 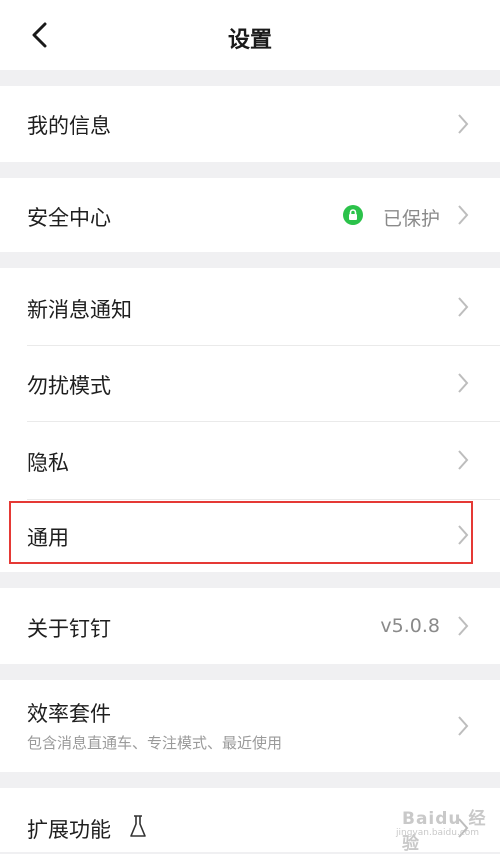 I want to click on row-privacy: 隐私, so click(x=250, y=461).